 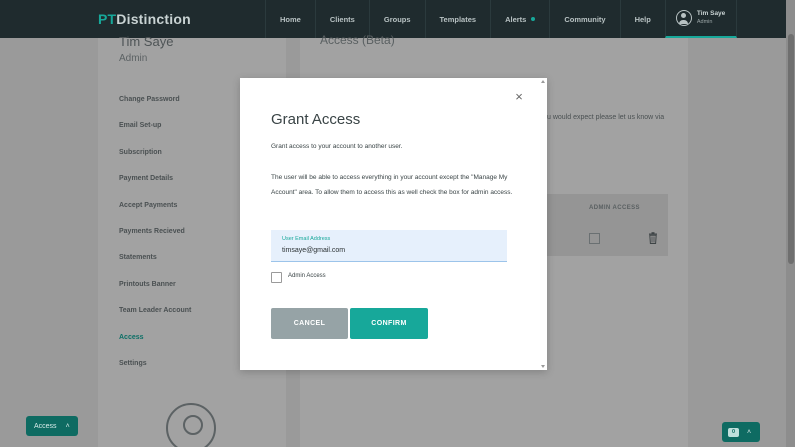 I want to click on brand-prefix: PT, so click(x=107, y=19).